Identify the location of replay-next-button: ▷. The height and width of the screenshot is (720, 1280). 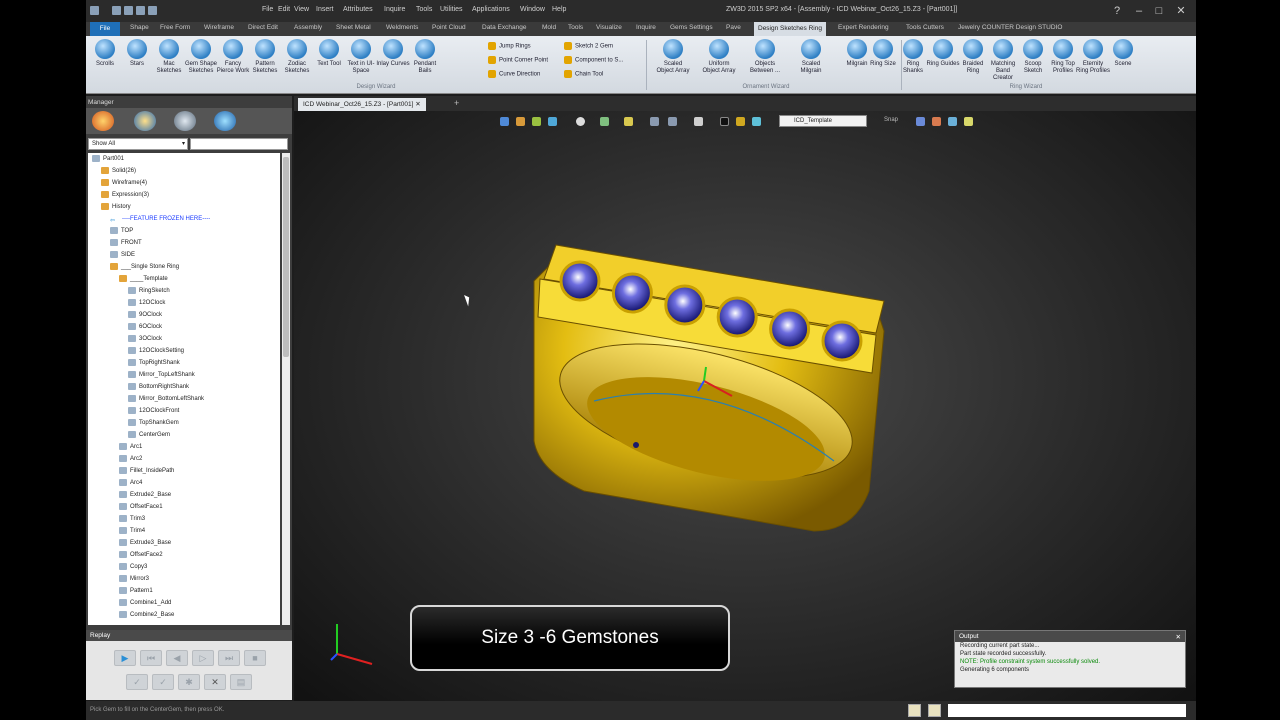
(203, 658).